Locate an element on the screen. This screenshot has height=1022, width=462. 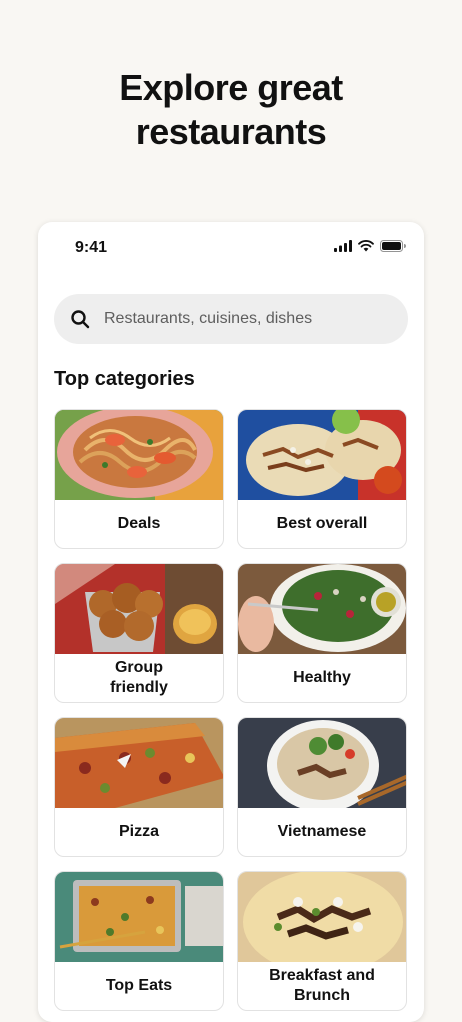
hero-heading-line1: Explore great is located at coordinates (231, 87).